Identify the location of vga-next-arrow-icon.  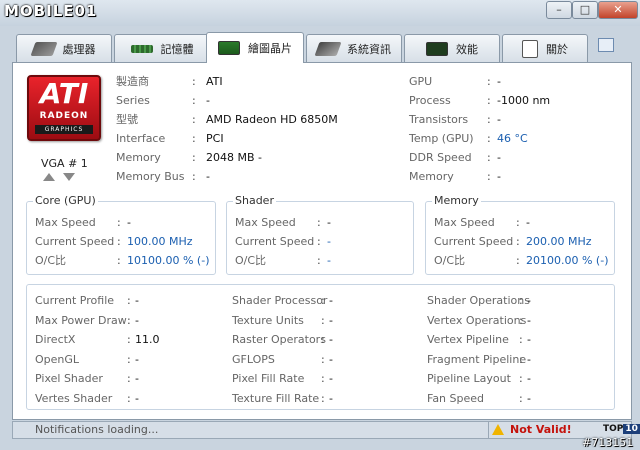
(69, 177).